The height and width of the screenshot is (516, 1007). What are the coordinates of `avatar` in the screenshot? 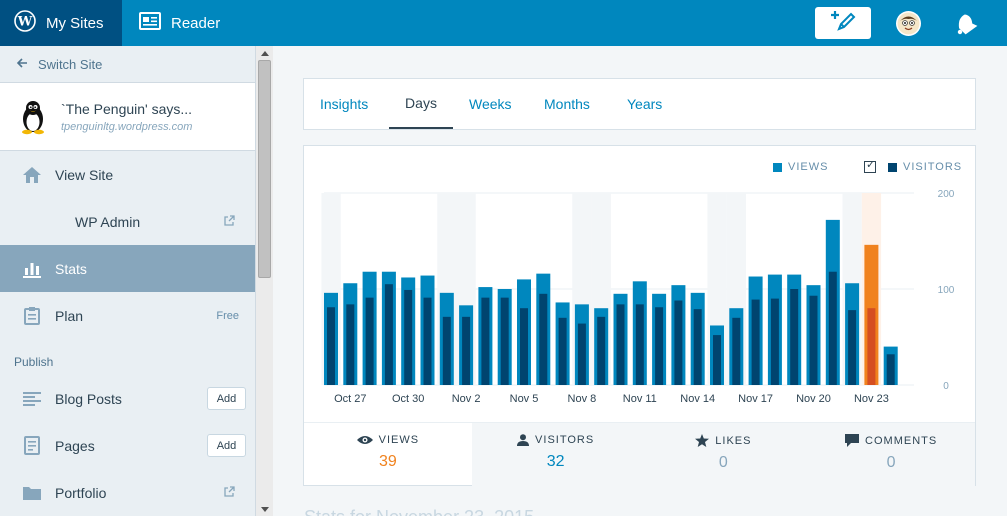 It's located at (908, 23).